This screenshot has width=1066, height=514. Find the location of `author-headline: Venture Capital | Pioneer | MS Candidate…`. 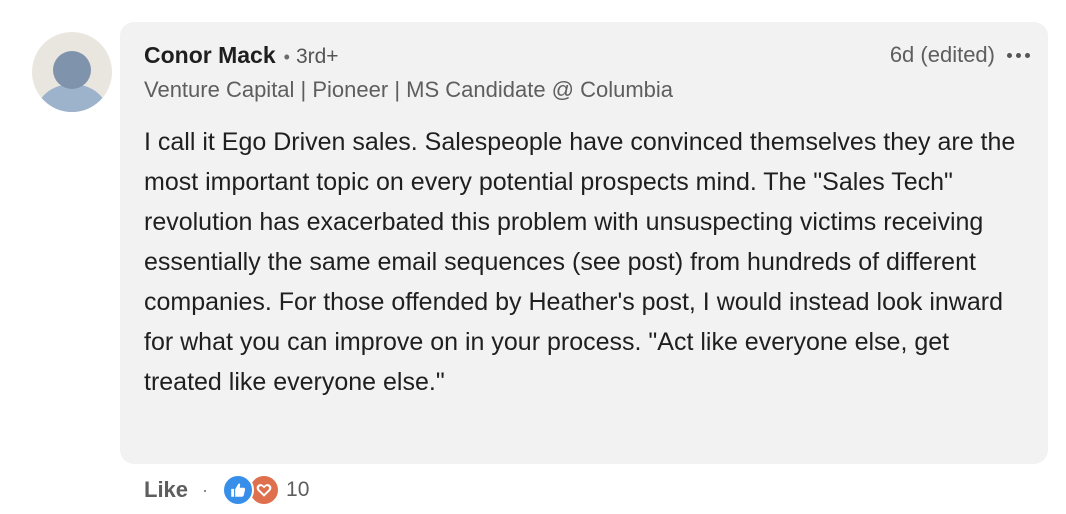

author-headline: Venture Capital | Pioneer | MS Candidate… is located at coordinates (409, 89).